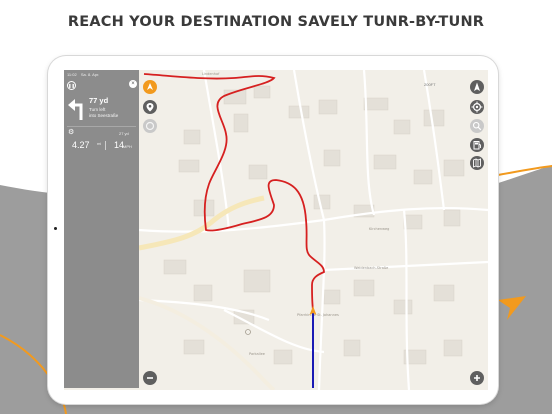 The width and height of the screenshot is (552, 414). Describe the element at coordinates (72, 74) in the screenshot. I see `status-time: 11:02` at that location.